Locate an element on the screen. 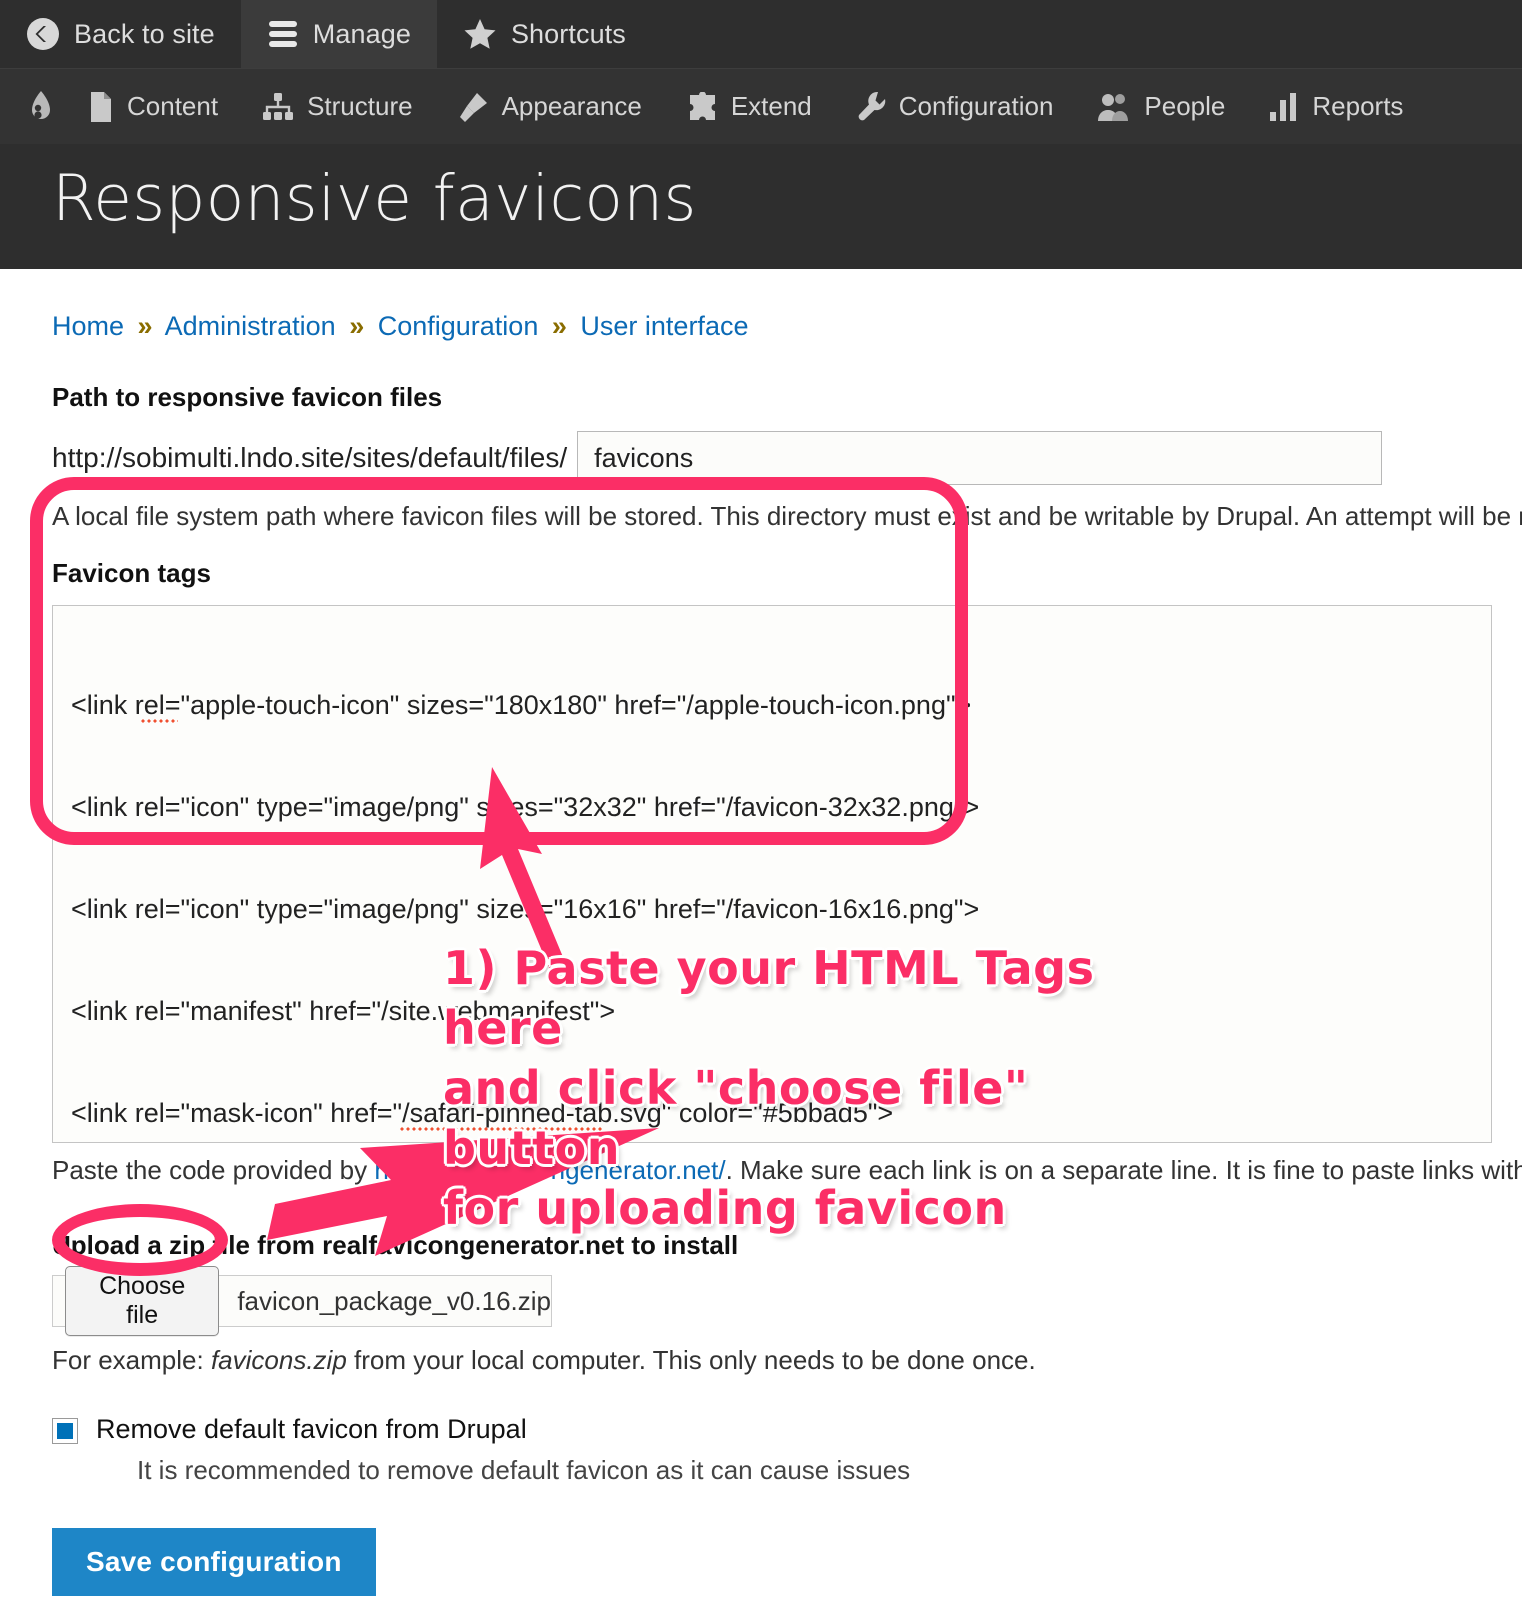  toolbar-item-configuration: Configuration is located at coordinates (955, 106).